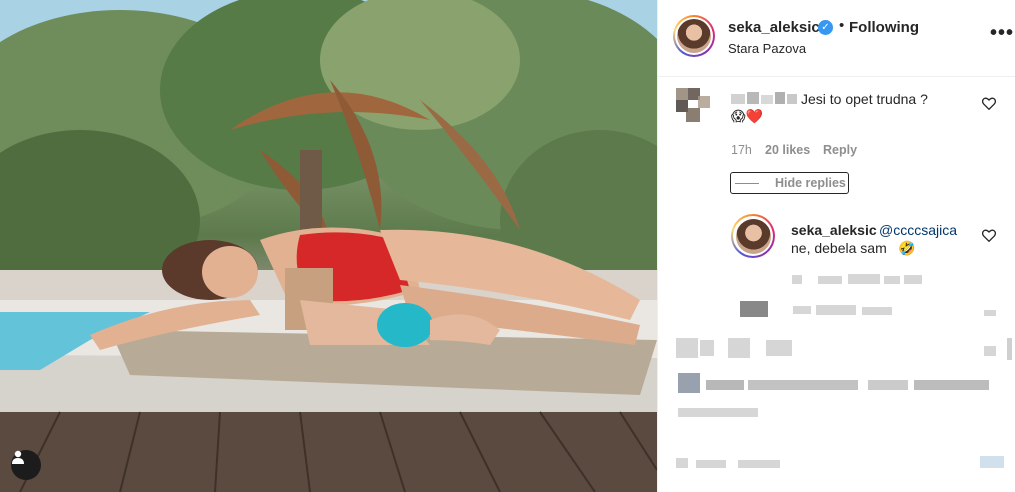  I want to click on reply-text: ne, debela sam, so click(839, 248).